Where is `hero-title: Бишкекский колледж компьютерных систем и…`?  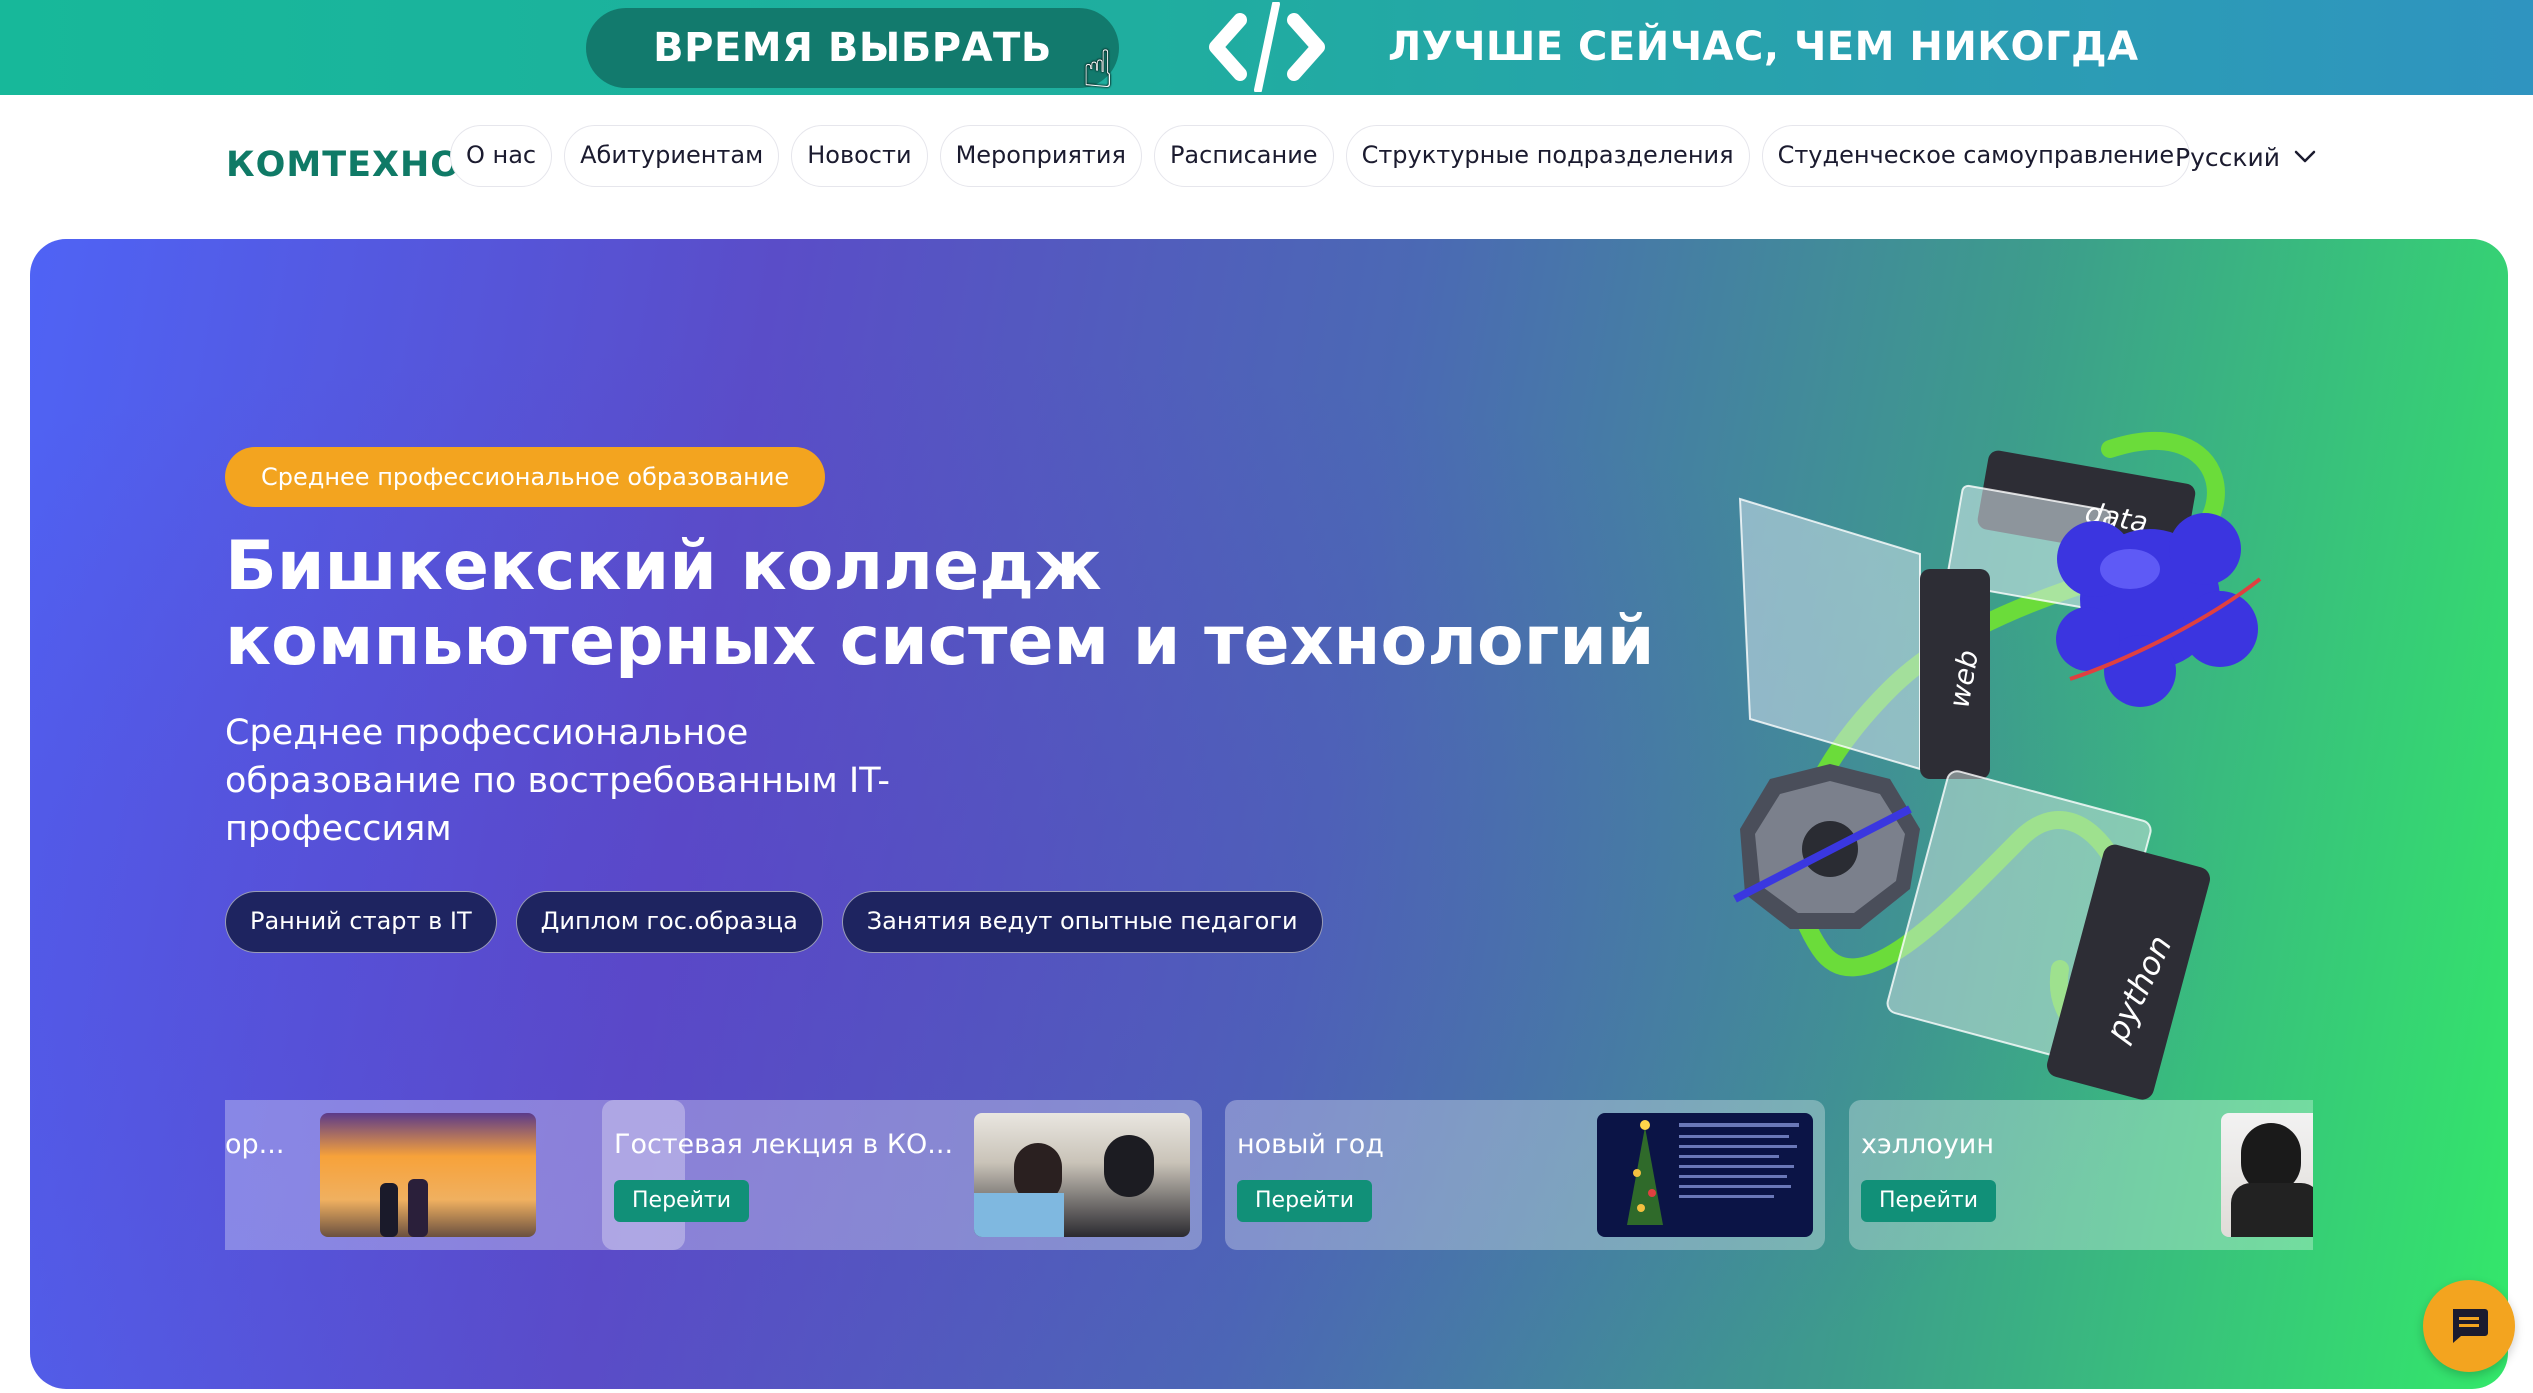 hero-title: Бишкекский колледж компьютерных систем и… is located at coordinates (1025, 604).